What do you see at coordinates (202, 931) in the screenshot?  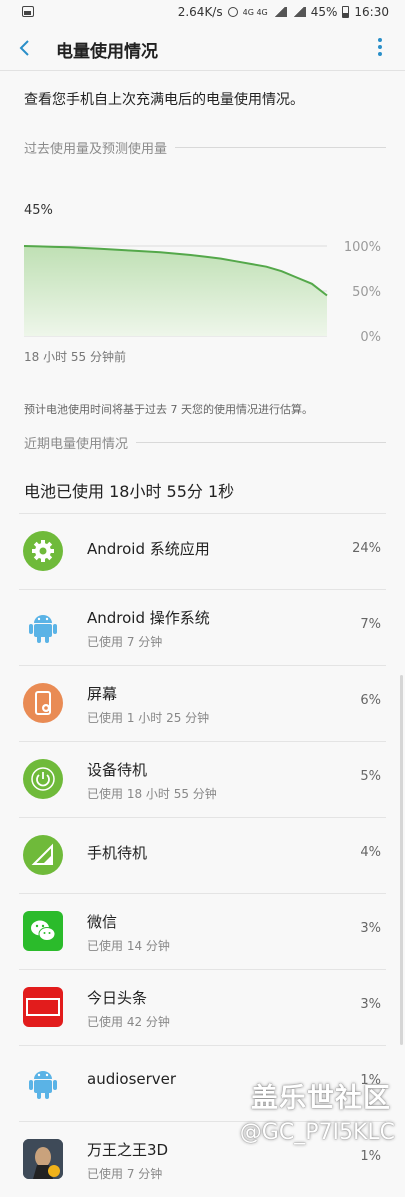 I see `list-item: 微信 已使用 14 分钟 3%` at bounding box center [202, 931].